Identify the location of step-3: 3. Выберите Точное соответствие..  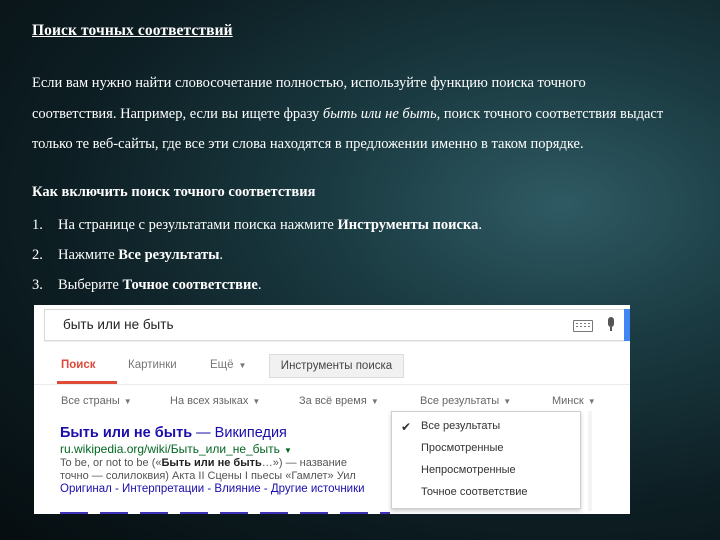
(257, 288).